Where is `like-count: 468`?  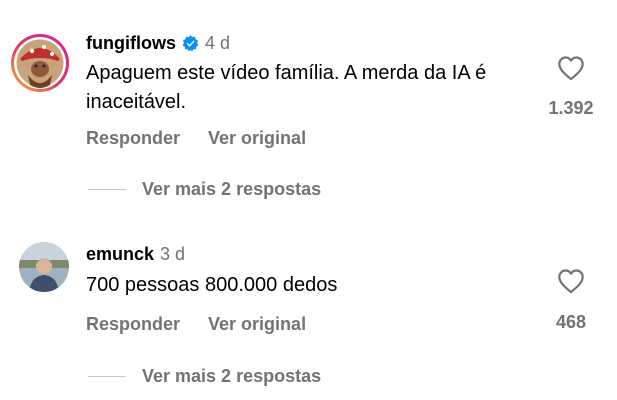 like-count: 468 is located at coordinates (571, 322).